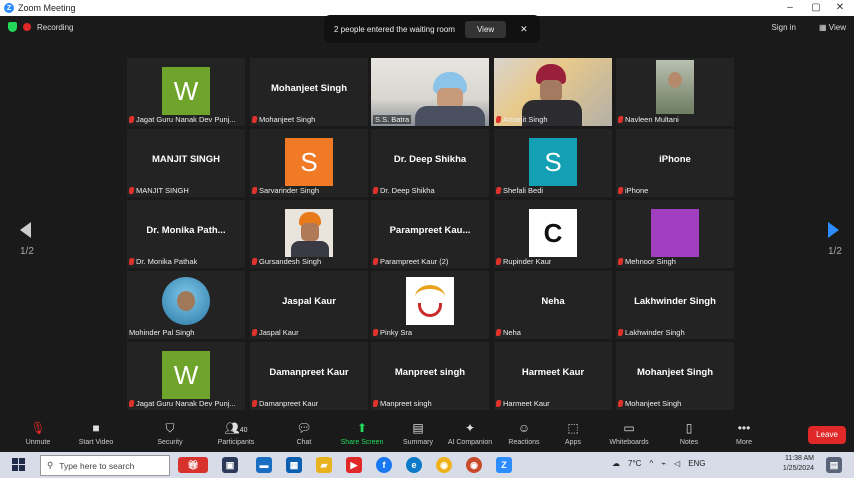  What do you see at coordinates (834, 465) in the screenshot?
I see `notifications-icon: ▤` at bounding box center [834, 465].